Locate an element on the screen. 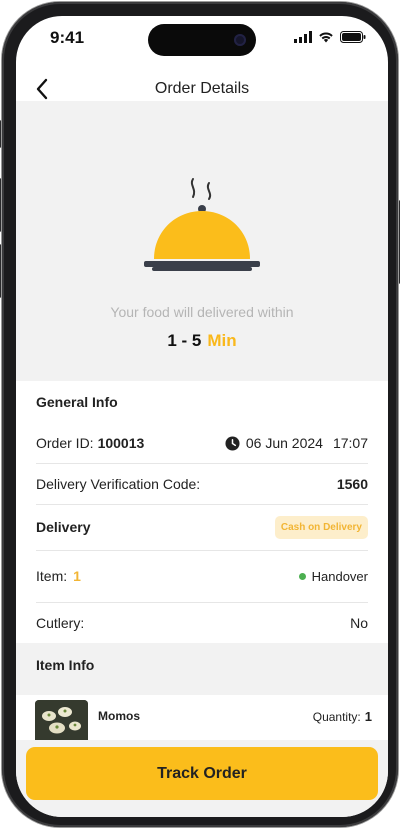  item-name: Momos is located at coordinates (119, 716).